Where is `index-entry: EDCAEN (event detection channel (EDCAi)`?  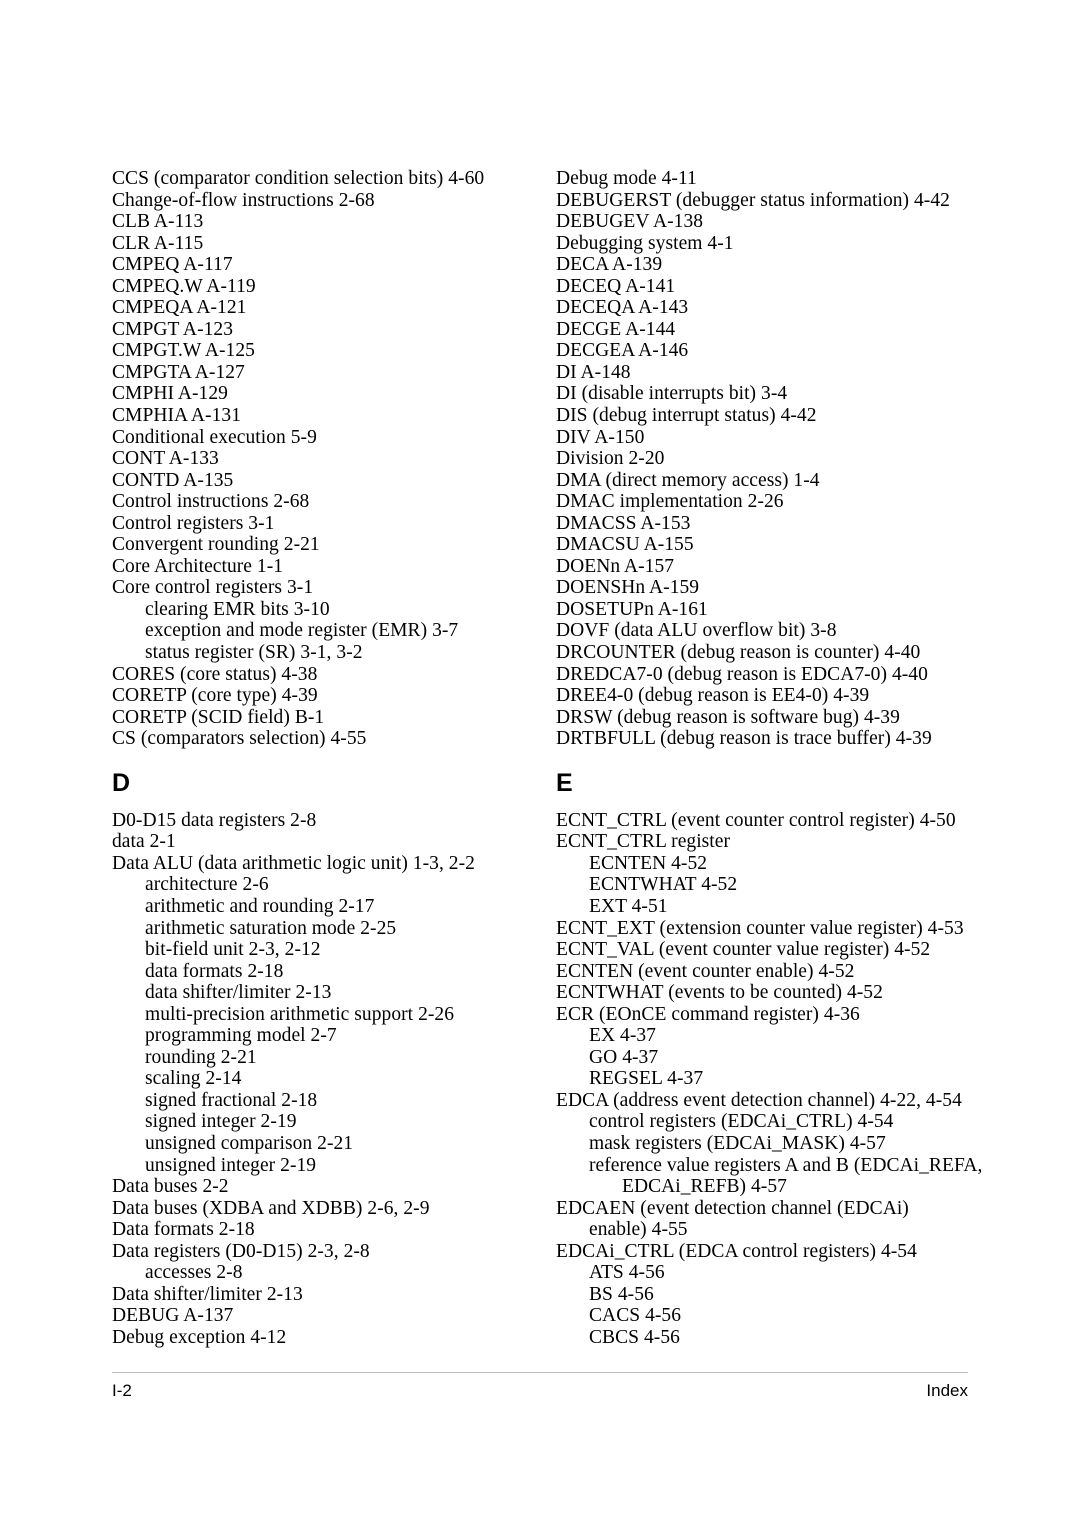
index-entry: EDCAEN (event detection channel (EDCAi) is located at coordinates (732, 1208).